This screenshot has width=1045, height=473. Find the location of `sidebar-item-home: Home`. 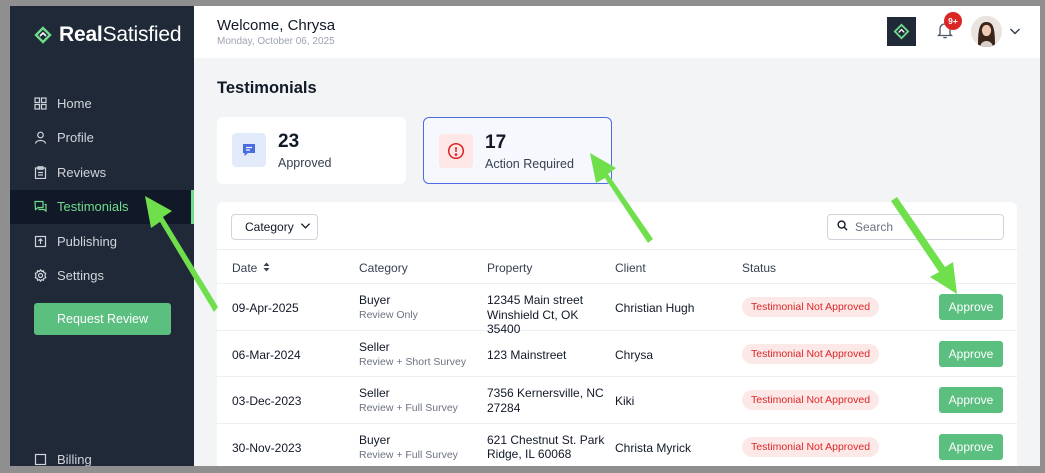

sidebar-item-home: Home is located at coordinates (102, 103).